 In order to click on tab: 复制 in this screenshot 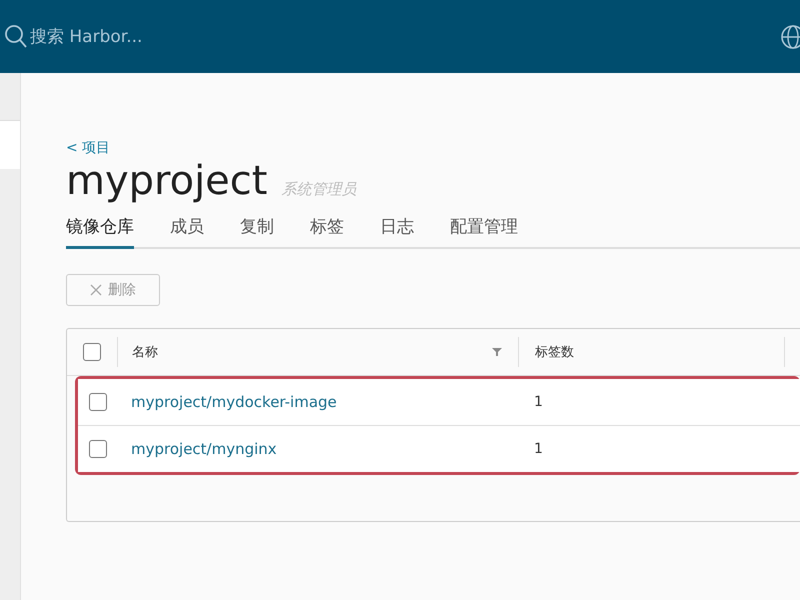, I will do `click(257, 229)`.